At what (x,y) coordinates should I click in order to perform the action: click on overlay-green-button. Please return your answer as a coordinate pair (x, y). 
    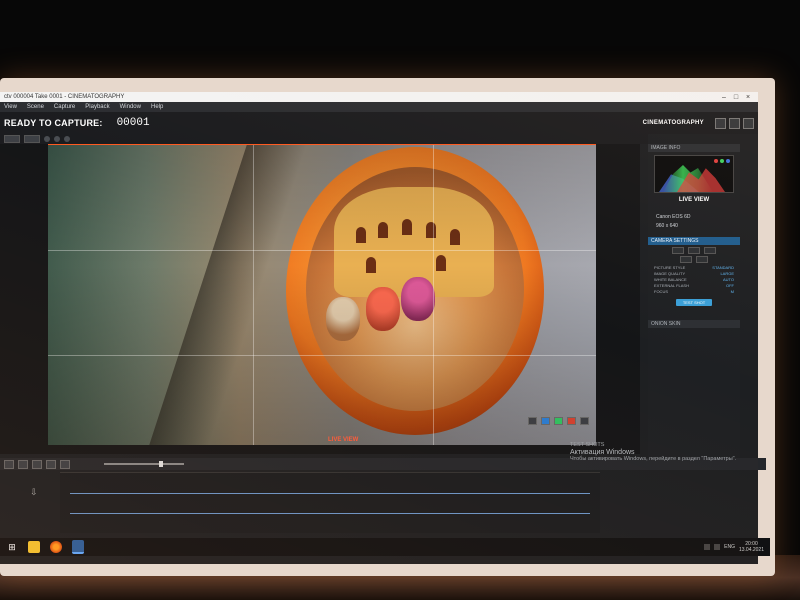
    Looking at the image, I should click on (558, 421).